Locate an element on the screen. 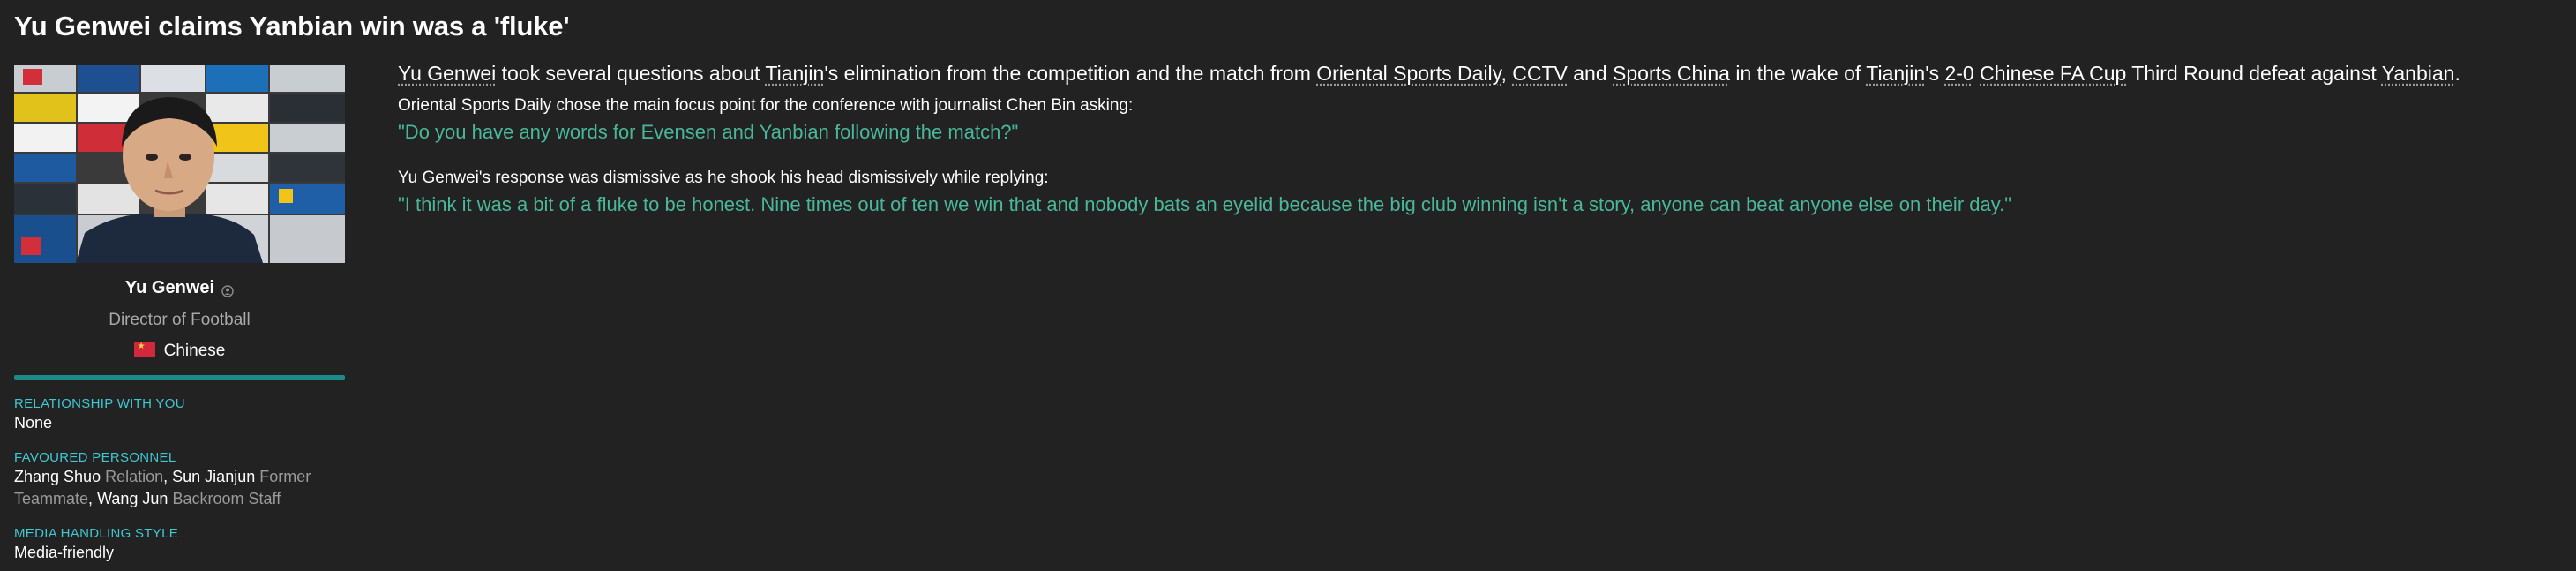  person-link: Yu Genwei is located at coordinates (447, 73).